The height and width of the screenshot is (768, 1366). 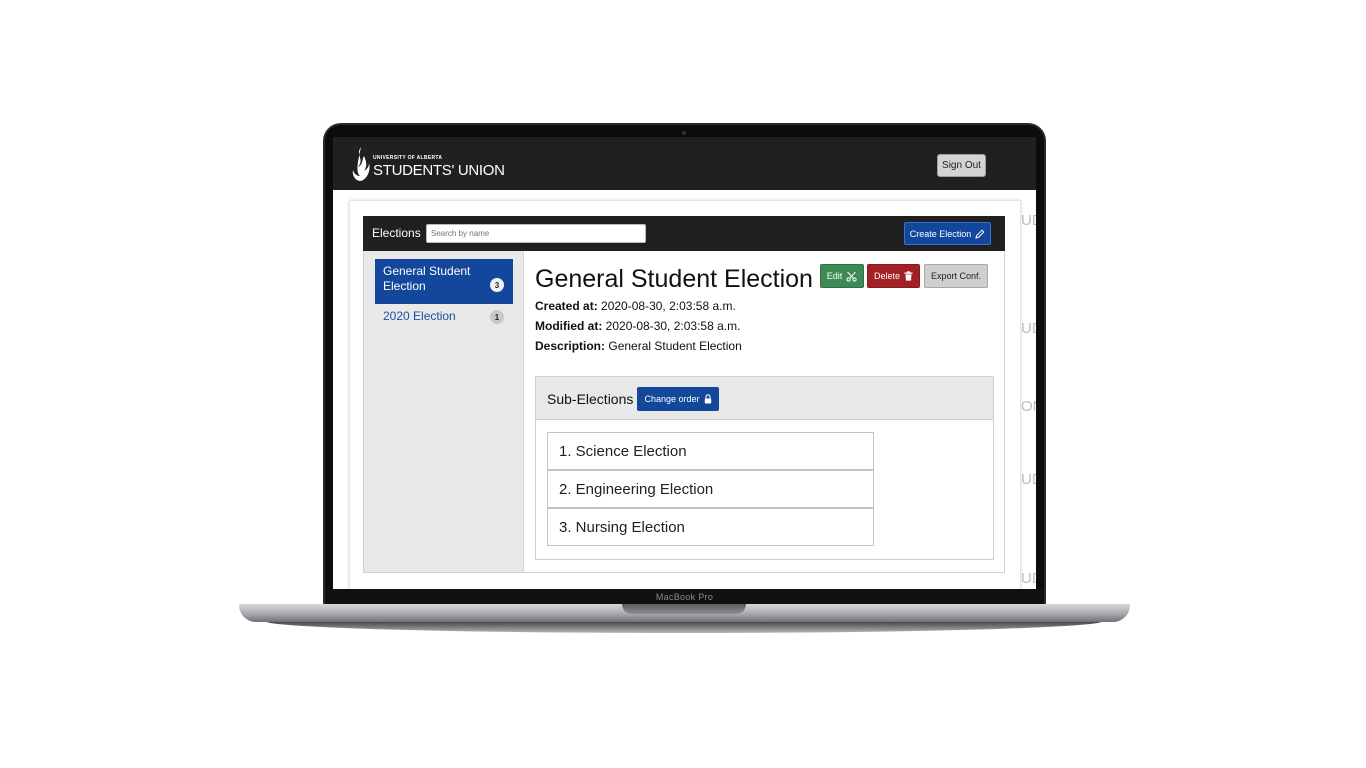 What do you see at coordinates (419, 316) in the screenshot?
I see `sidebar-item-label: 2020 Election` at bounding box center [419, 316].